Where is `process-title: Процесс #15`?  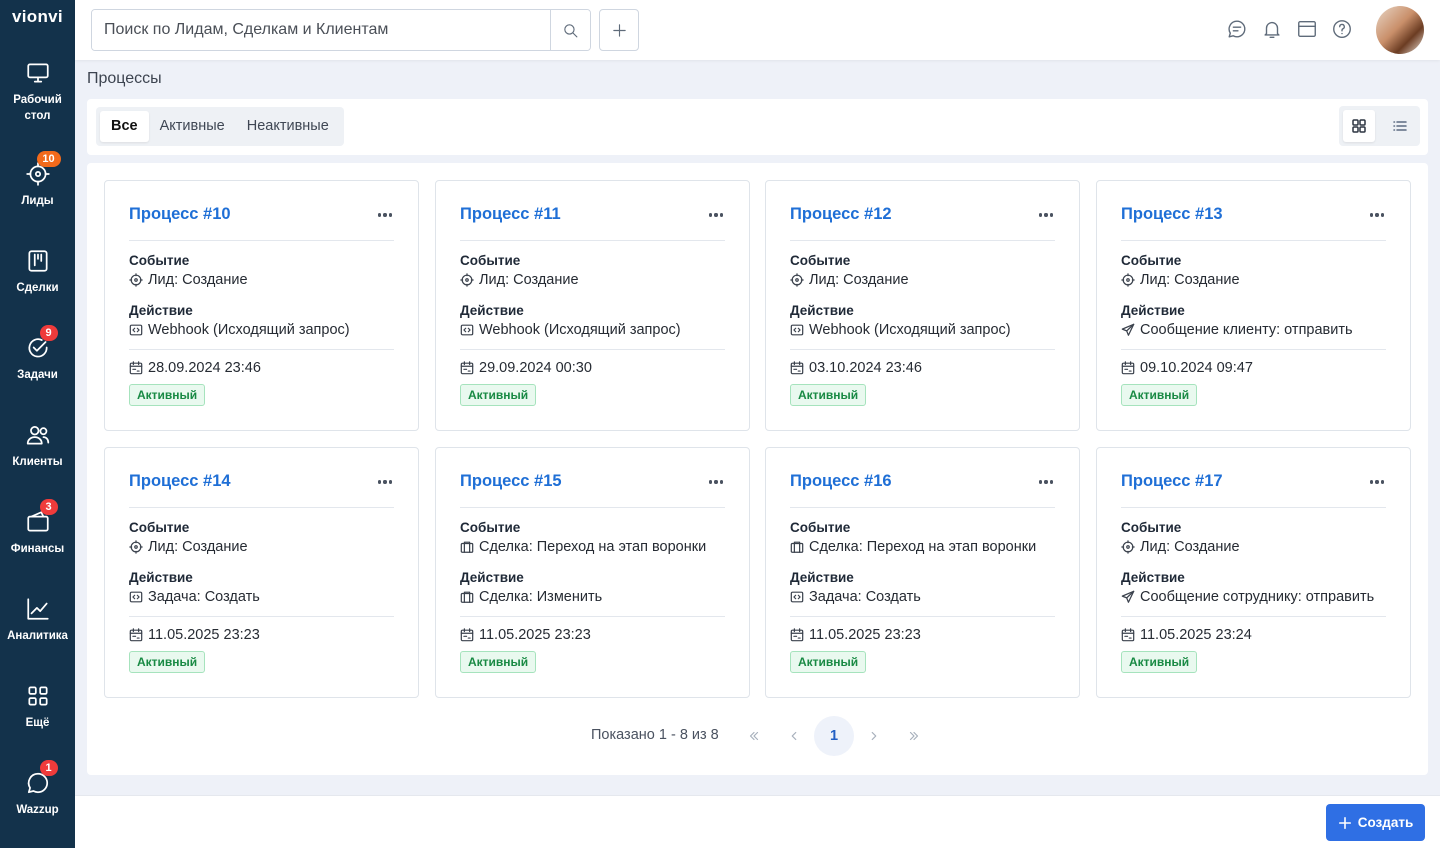 process-title: Процесс #15 is located at coordinates (511, 481).